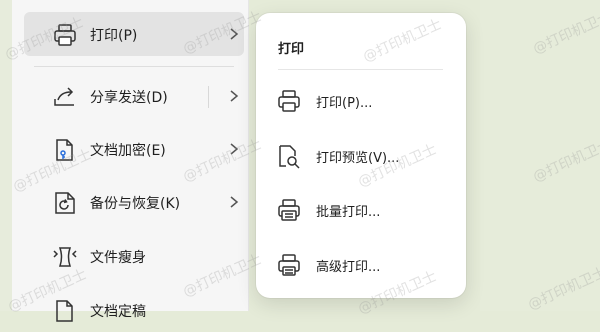  I want to click on menu-item-label: 备份与恢复(K), so click(135, 204).